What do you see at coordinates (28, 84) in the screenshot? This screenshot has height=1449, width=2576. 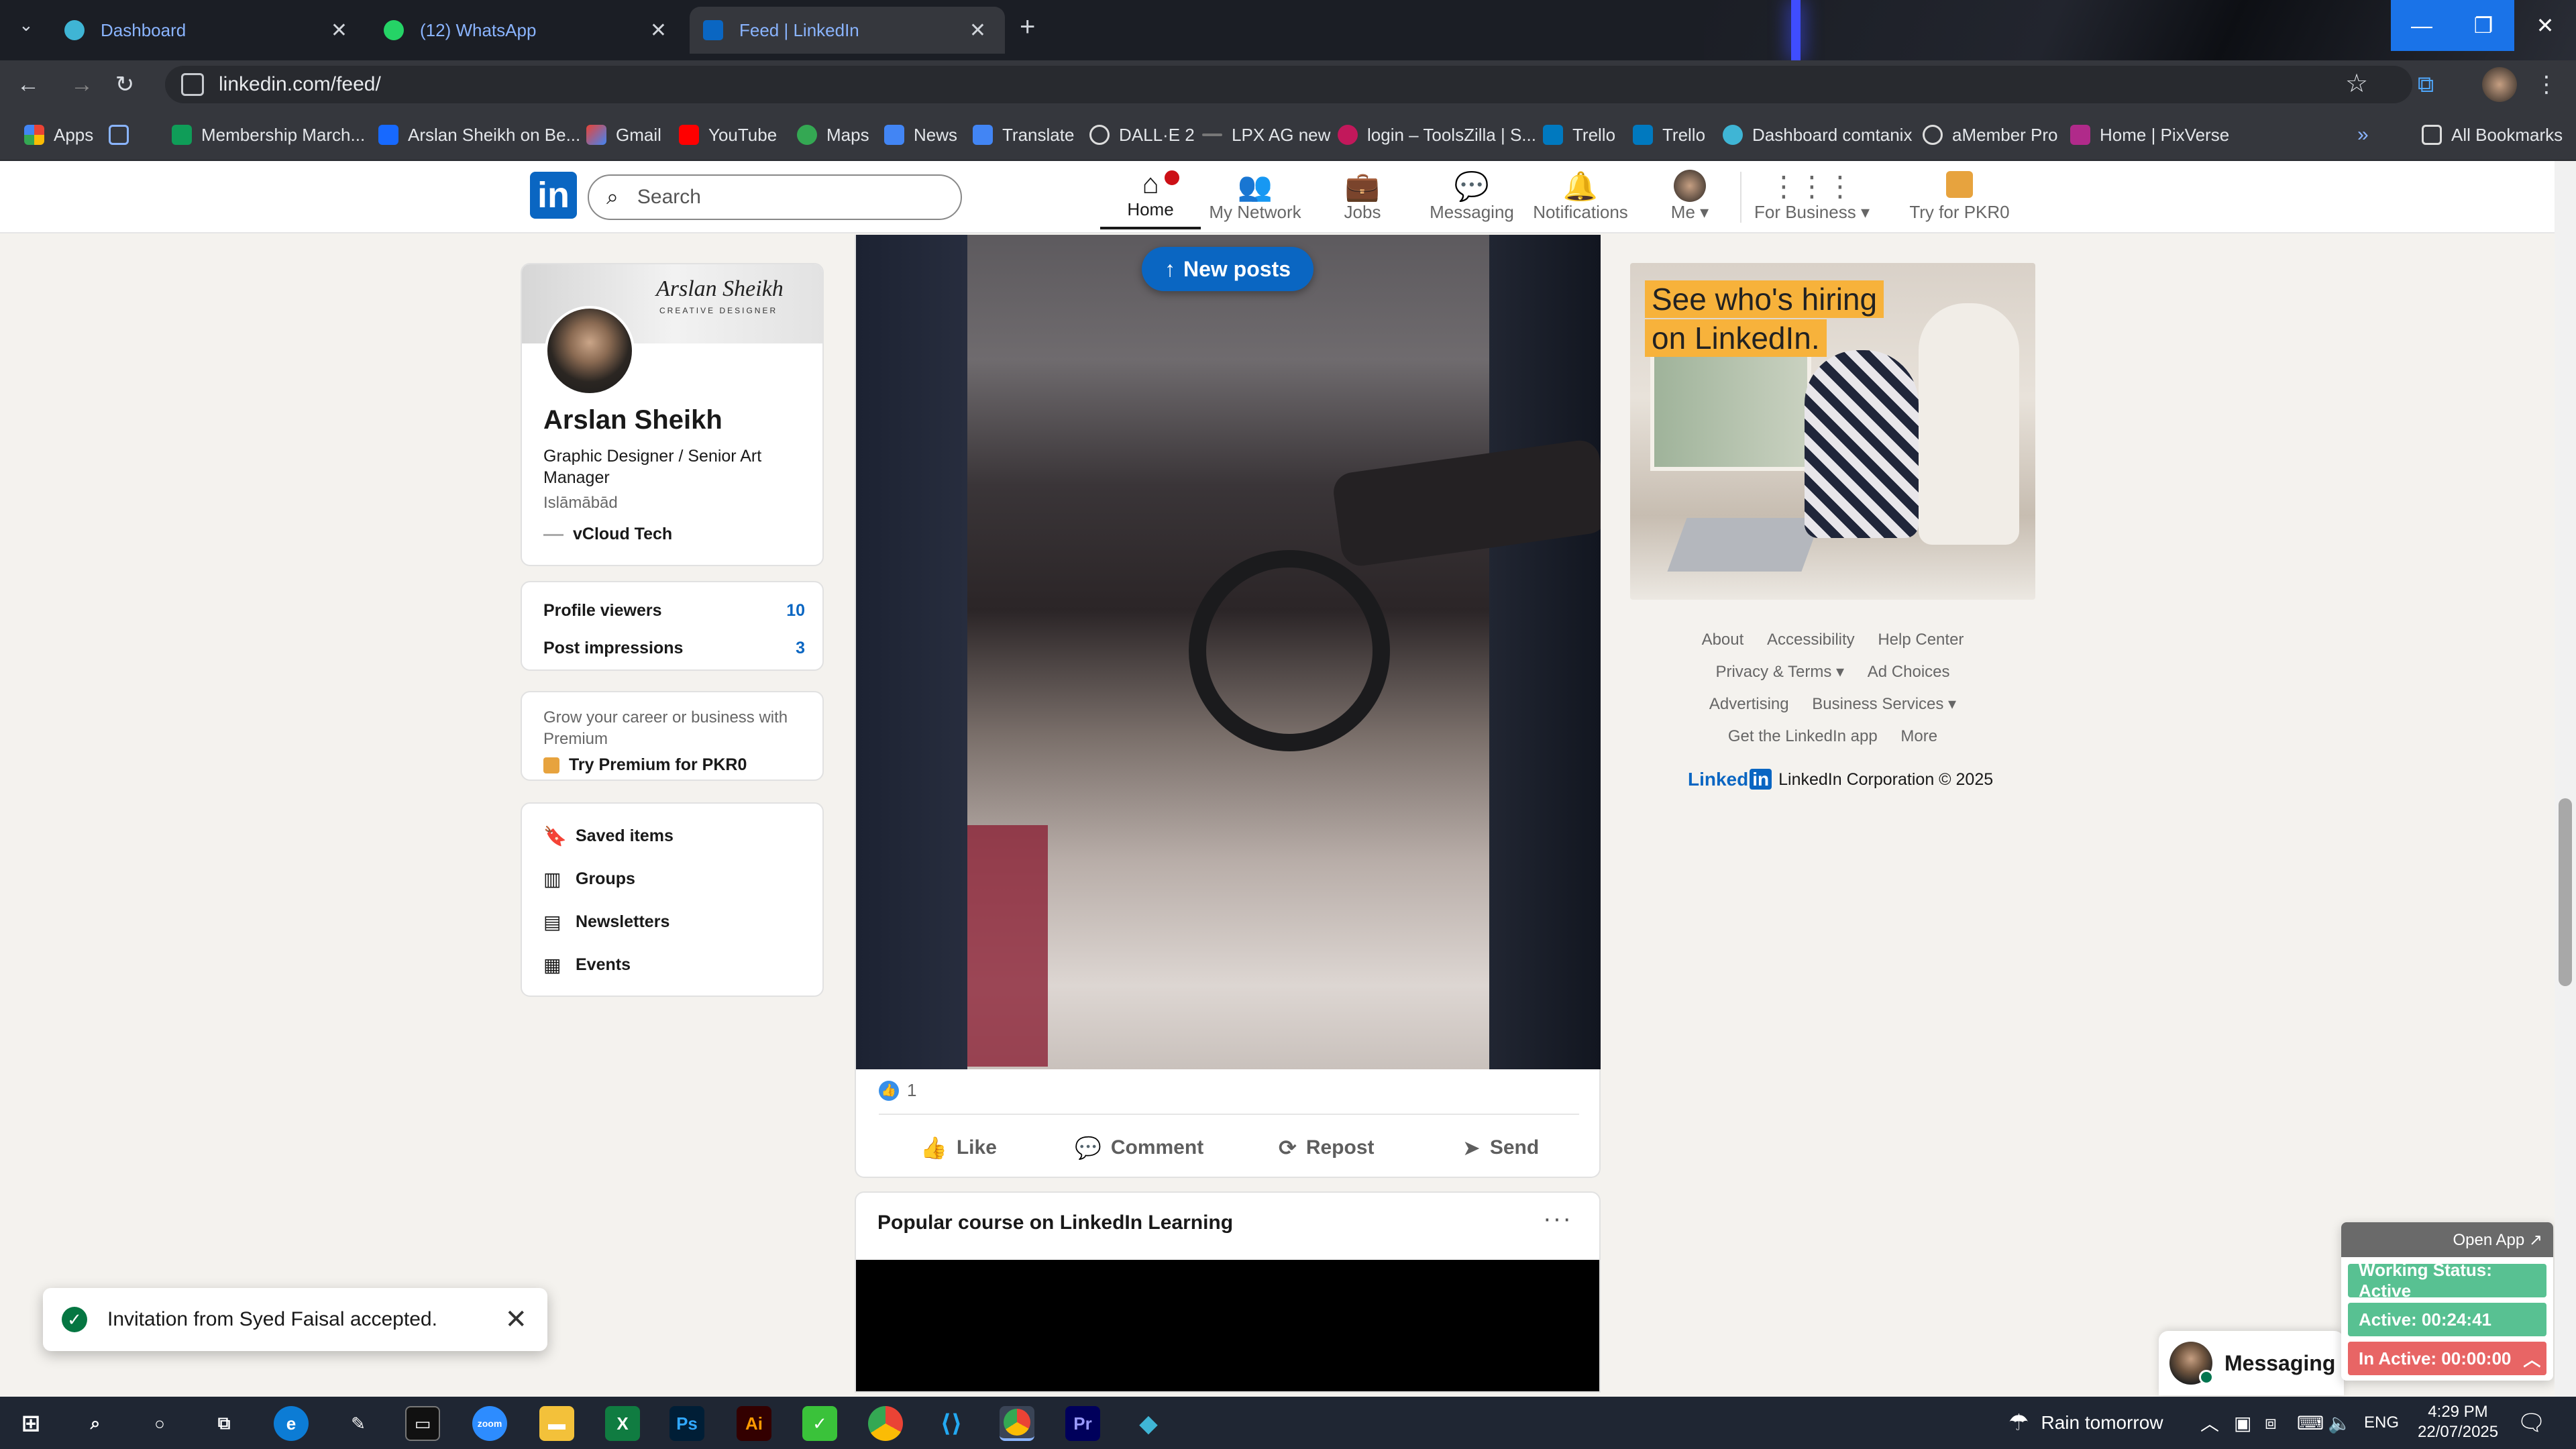 I see `back-icon: ←` at bounding box center [28, 84].